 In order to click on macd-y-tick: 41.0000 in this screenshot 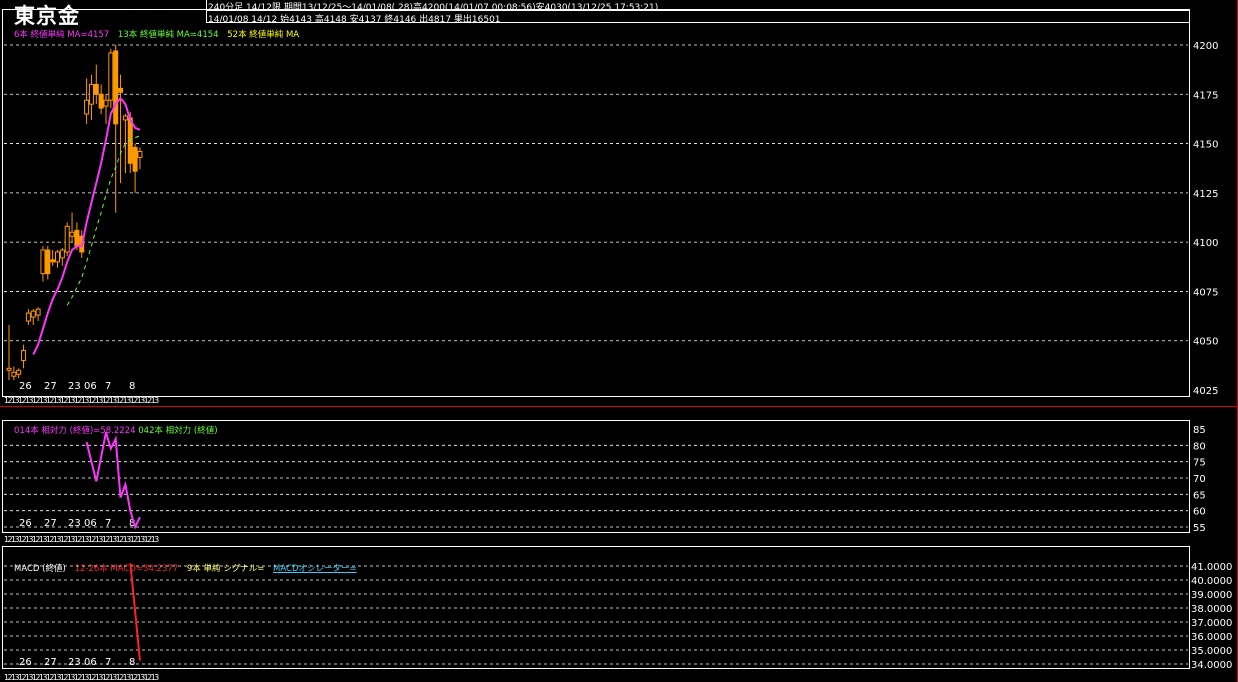, I will do `click(1211, 567)`.